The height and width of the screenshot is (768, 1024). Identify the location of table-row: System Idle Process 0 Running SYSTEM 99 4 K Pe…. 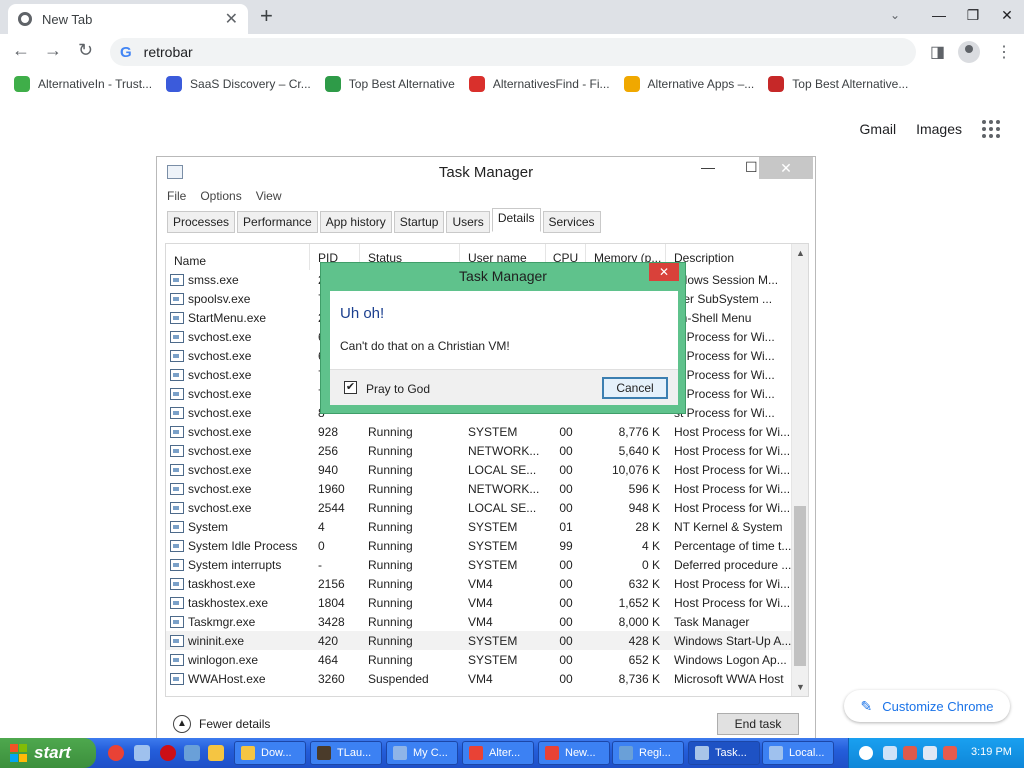
(479, 545).